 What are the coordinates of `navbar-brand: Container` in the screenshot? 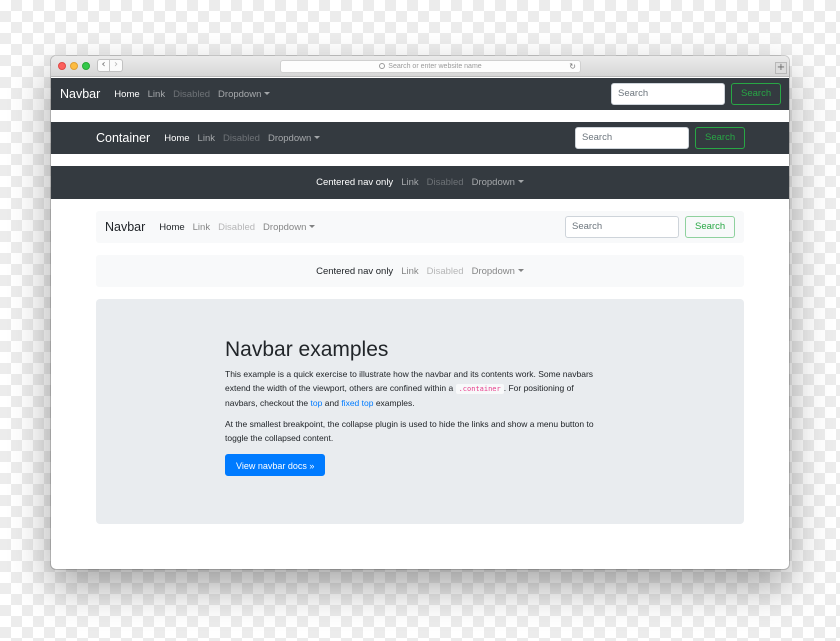 It's located at (123, 138).